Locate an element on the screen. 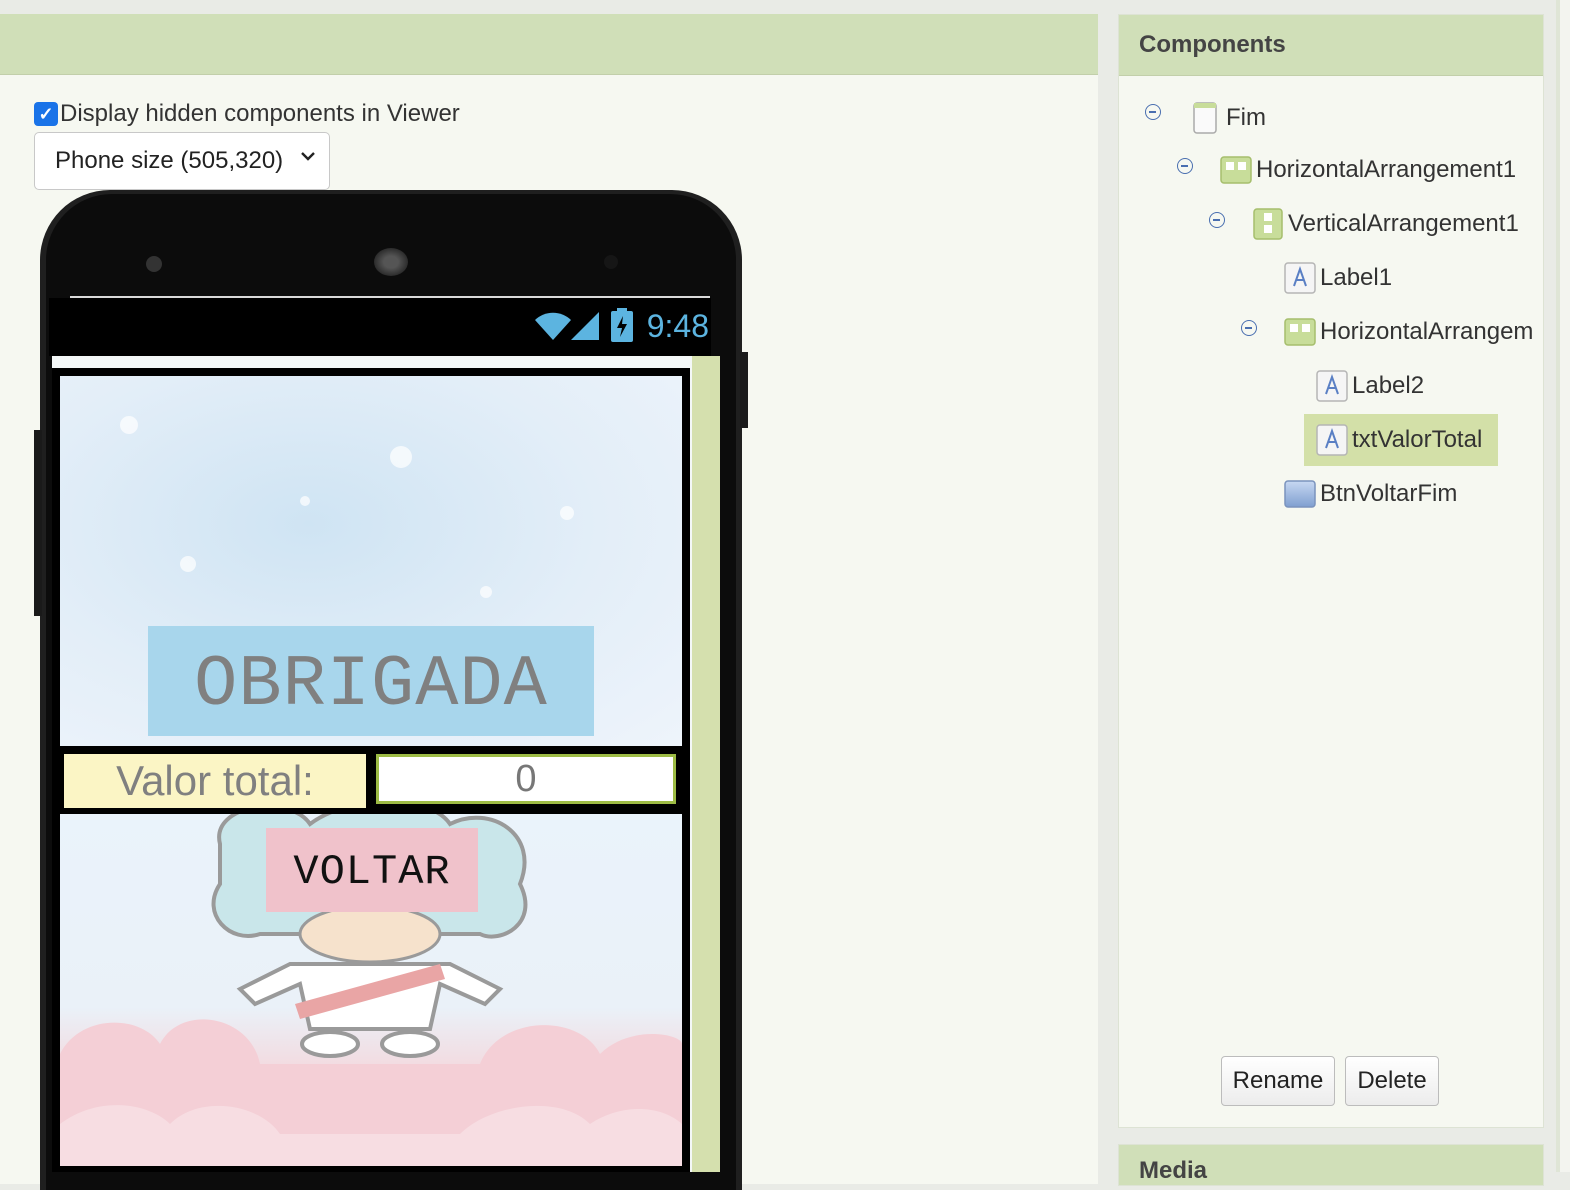 This screenshot has height=1190, width=1570. screen-icon is located at coordinates (1205, 118).